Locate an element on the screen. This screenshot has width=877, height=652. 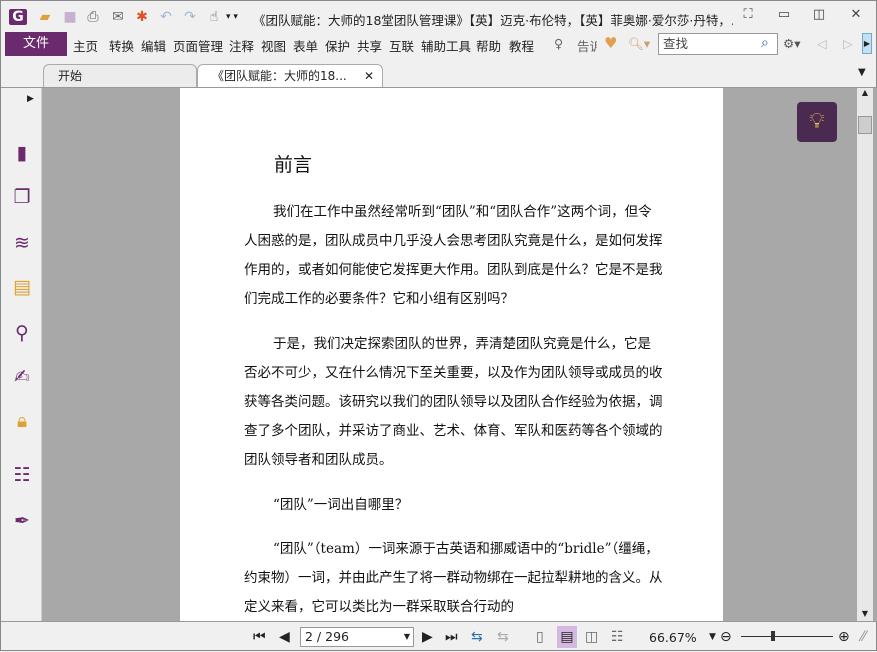
scroll-up-icon: ▲ is located at coordinates (865, 94).